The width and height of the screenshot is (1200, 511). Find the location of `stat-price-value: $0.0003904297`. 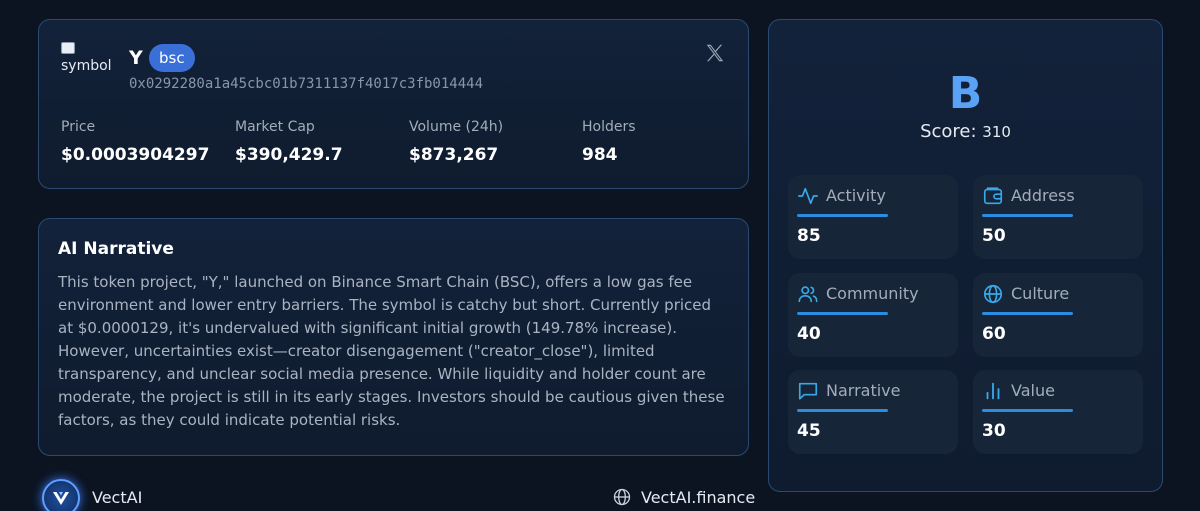

stat-price-value: $0.0003904297 is located at coordinates (135, 155).